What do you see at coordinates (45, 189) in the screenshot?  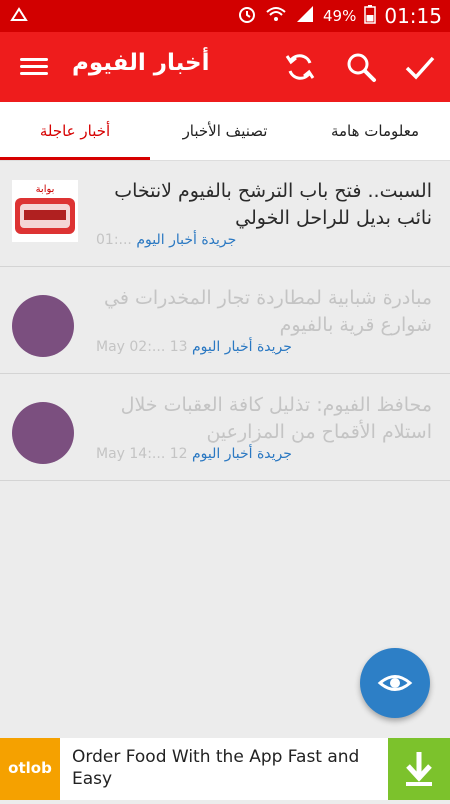 I see `svg-text: بوابة` at bounding box center [45, 189].